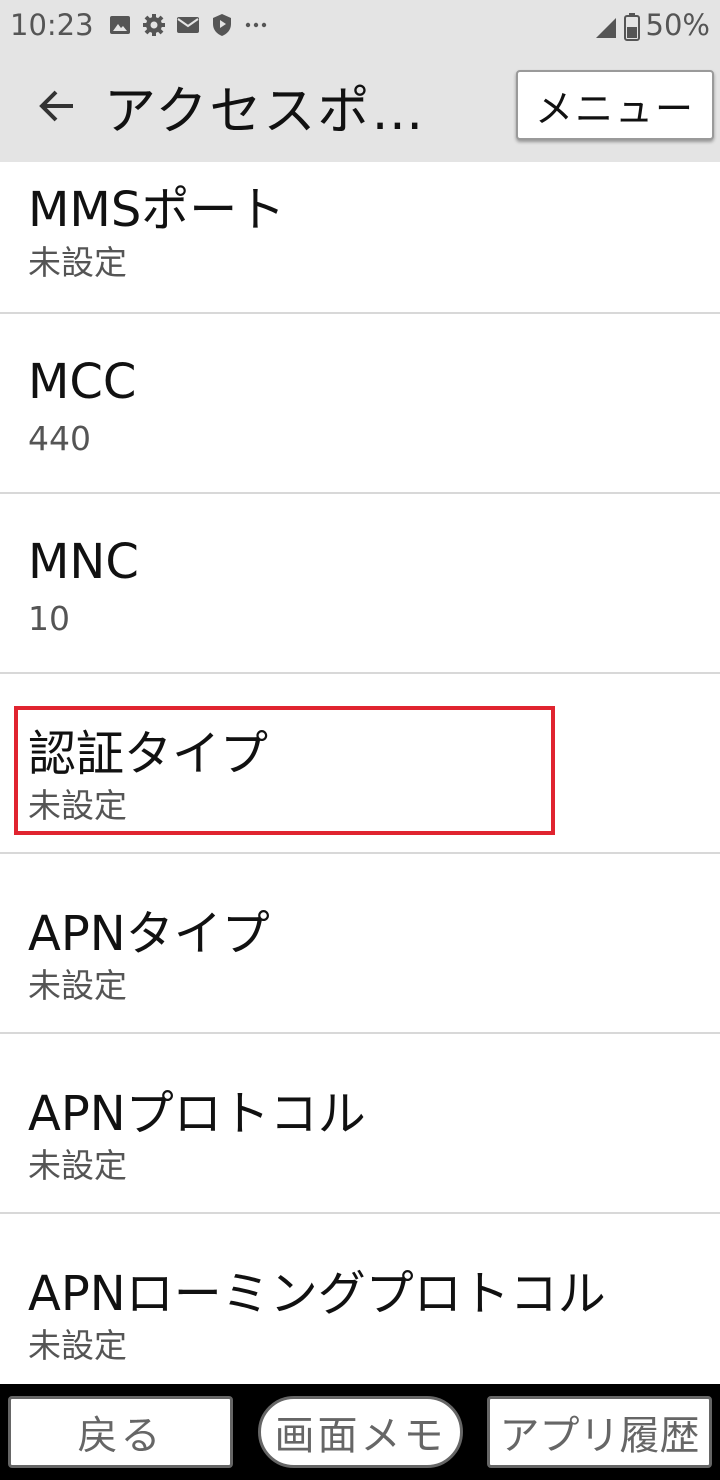 This screenshot has width=720, height=1480. What do you see at coordinates (149, 934) in the screenshot?
I see `item-title: APNタイプ` at bounding box center [149, 934].